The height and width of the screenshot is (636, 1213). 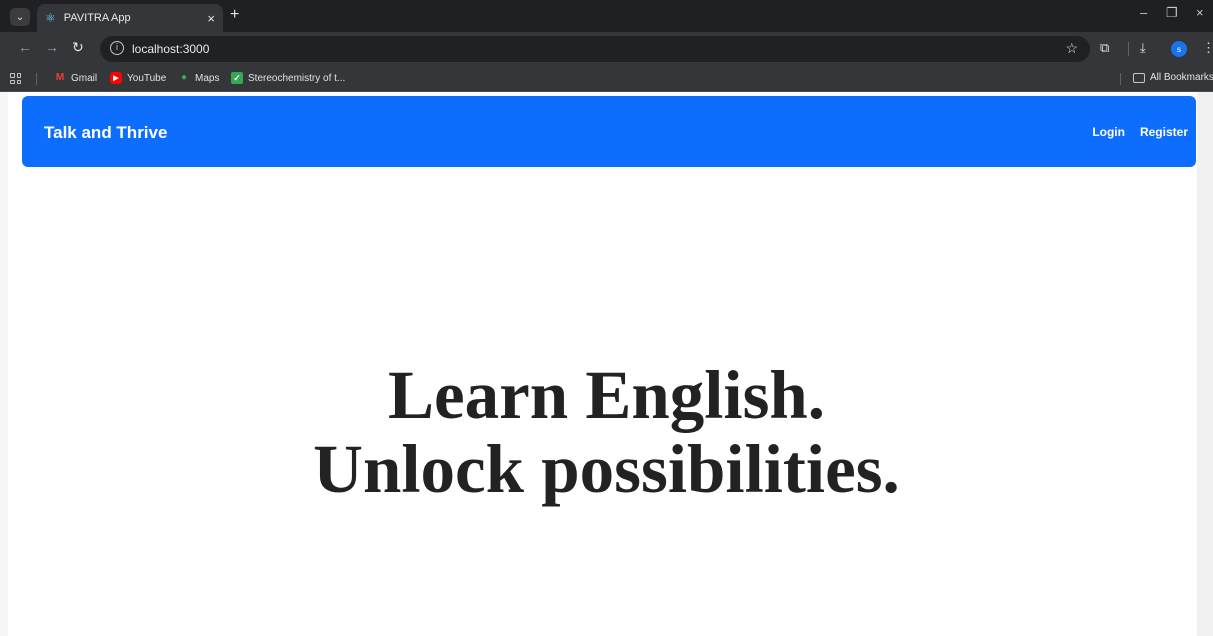 What do you see at coordinates (606, 395) in the screenshot?
I see `hero-line-1: Learn English.` at bounding box center [606, 395].